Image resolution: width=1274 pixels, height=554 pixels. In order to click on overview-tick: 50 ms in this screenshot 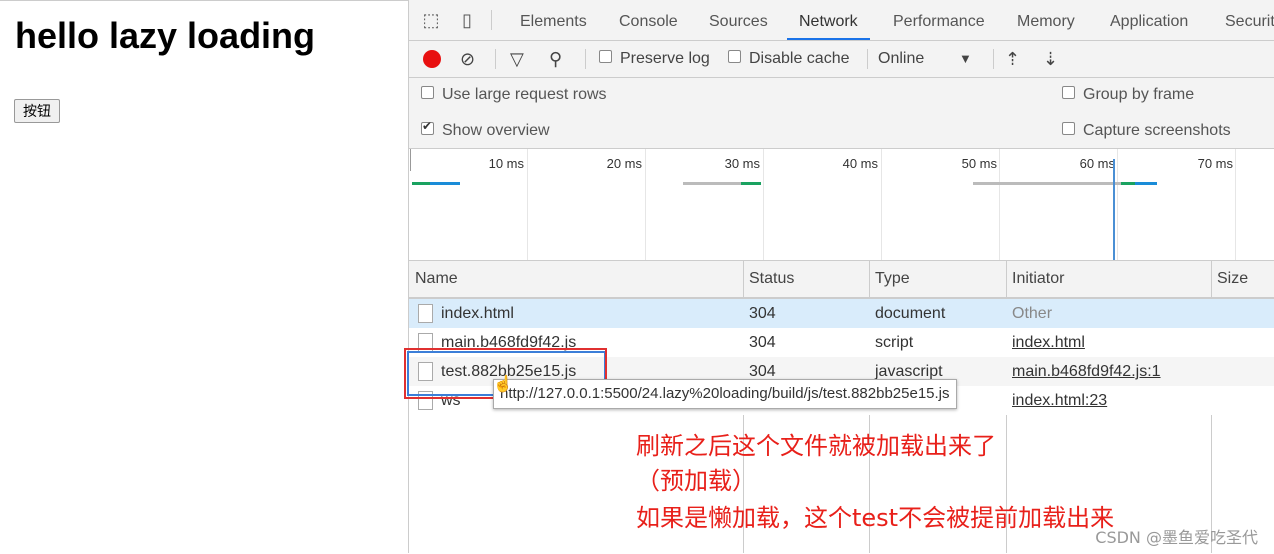, I will do `click(979, 163)`.